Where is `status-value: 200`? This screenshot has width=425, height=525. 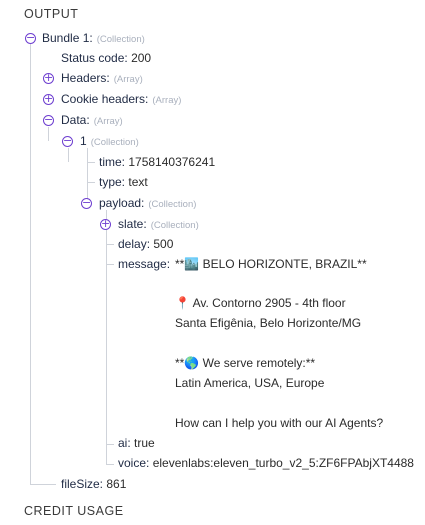
status-value: 200 is located at coordinates (141, 58).